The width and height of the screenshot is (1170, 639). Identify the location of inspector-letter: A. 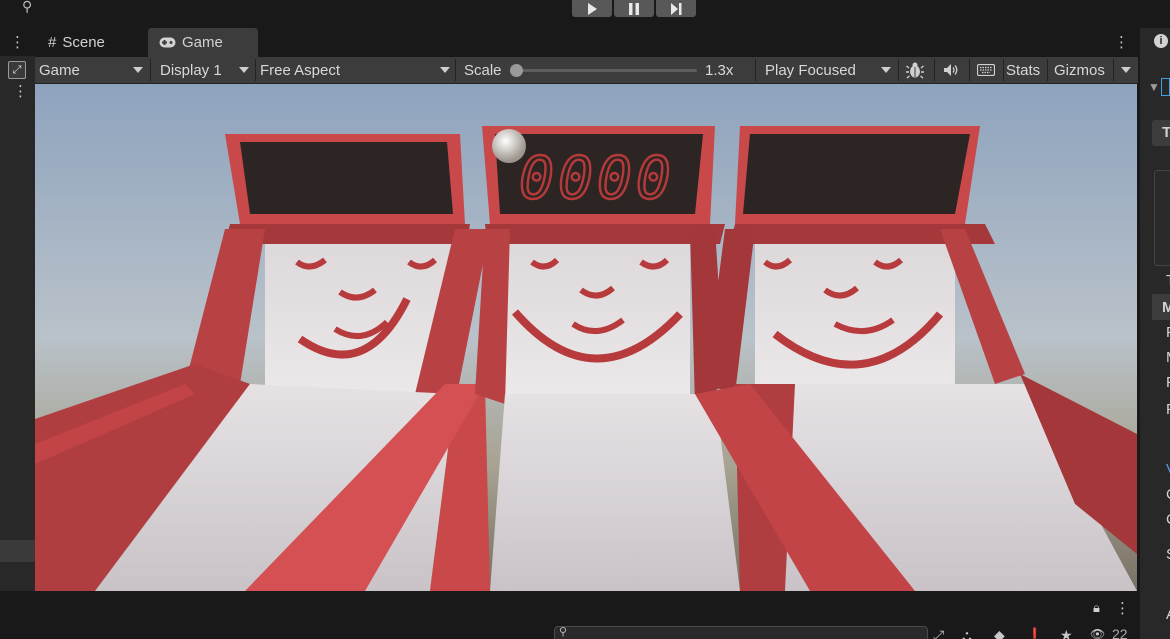
(1168, 614).